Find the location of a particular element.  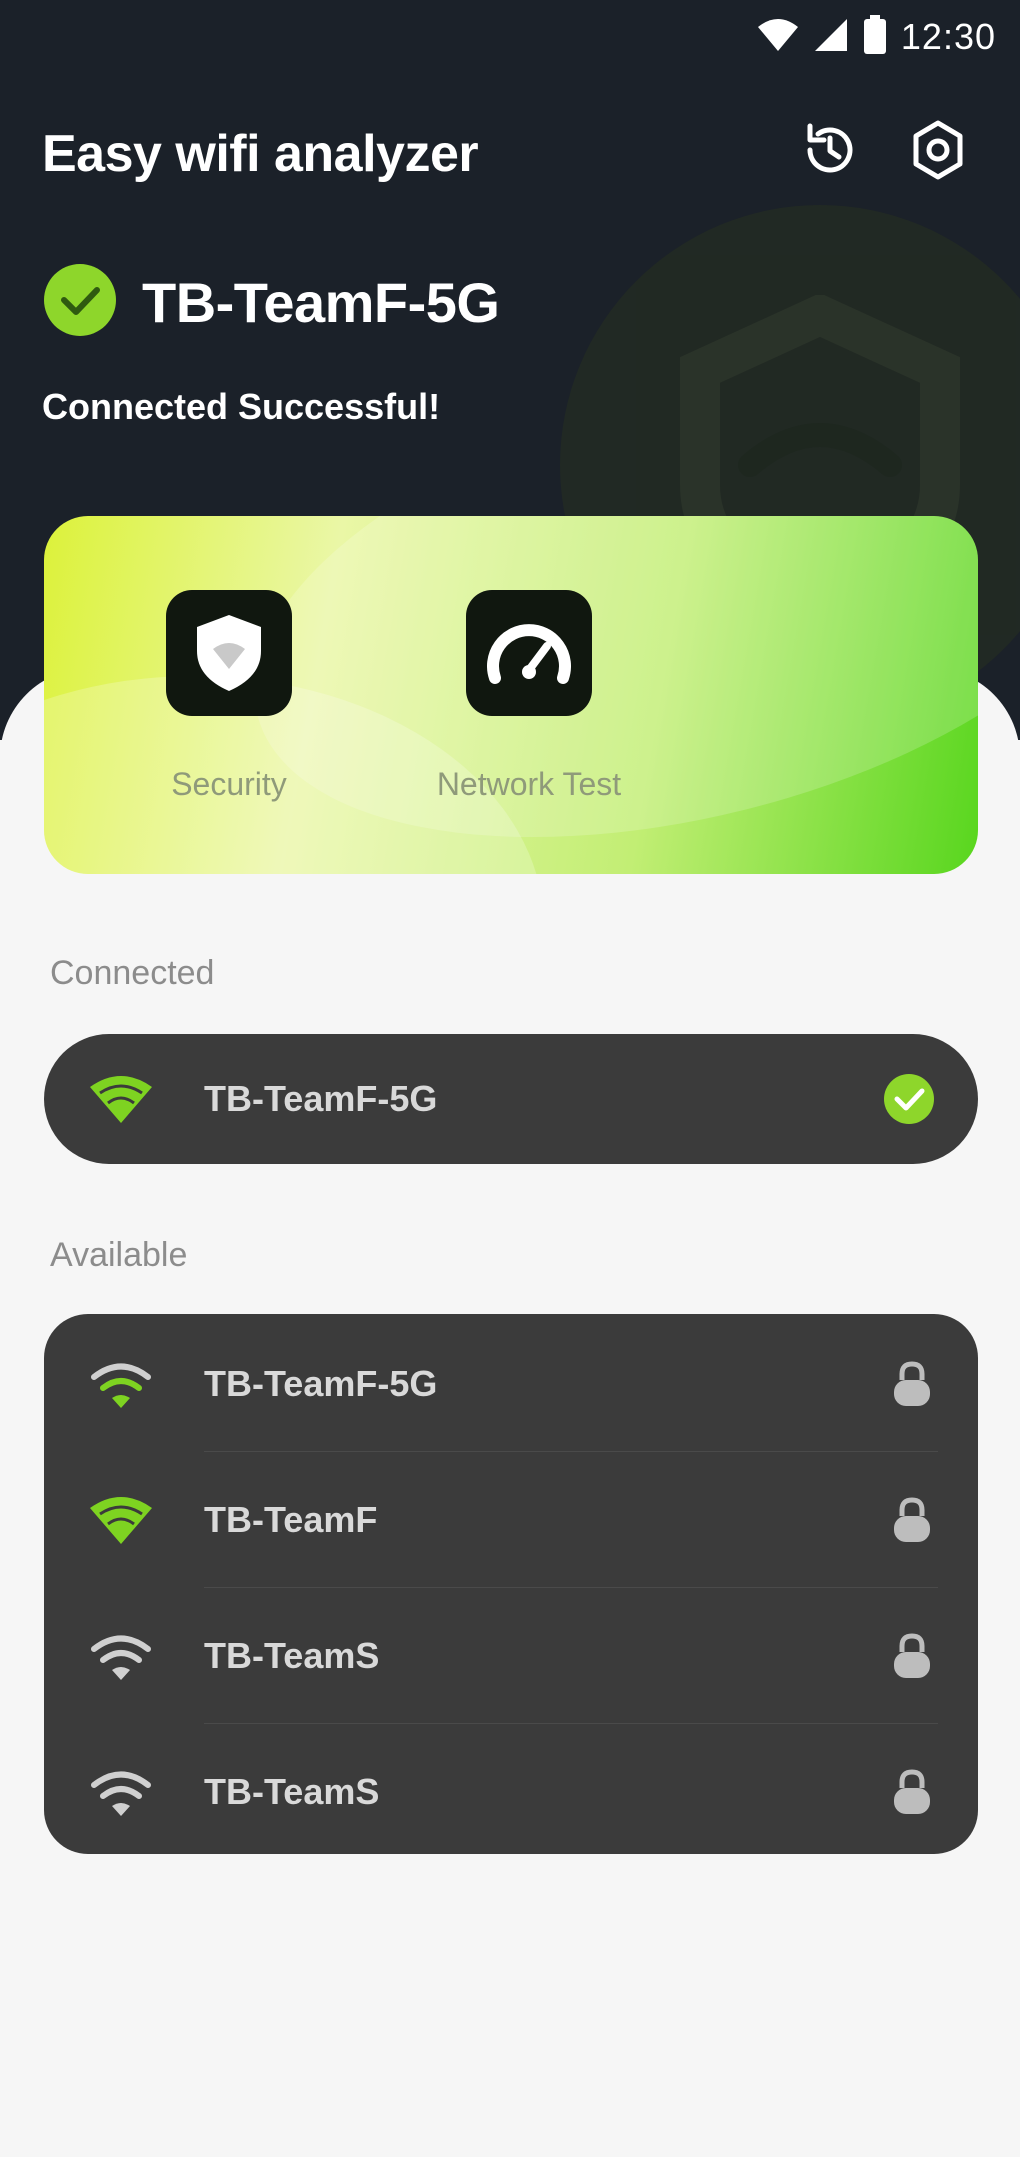

history-button is located at coordinates (830, 152).